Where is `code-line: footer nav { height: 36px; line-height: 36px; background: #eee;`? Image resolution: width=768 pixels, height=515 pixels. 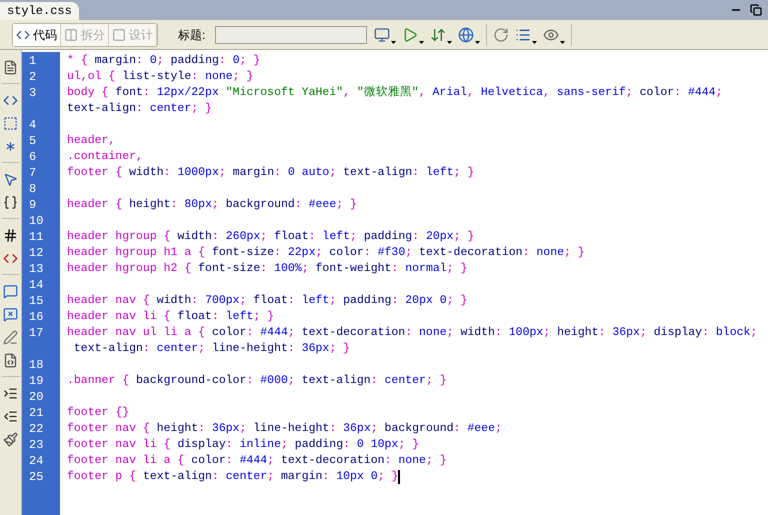 code-line: footer nav { height: 36px; line-height: 36px; background: #eee; is located at coordinates (284, 429).